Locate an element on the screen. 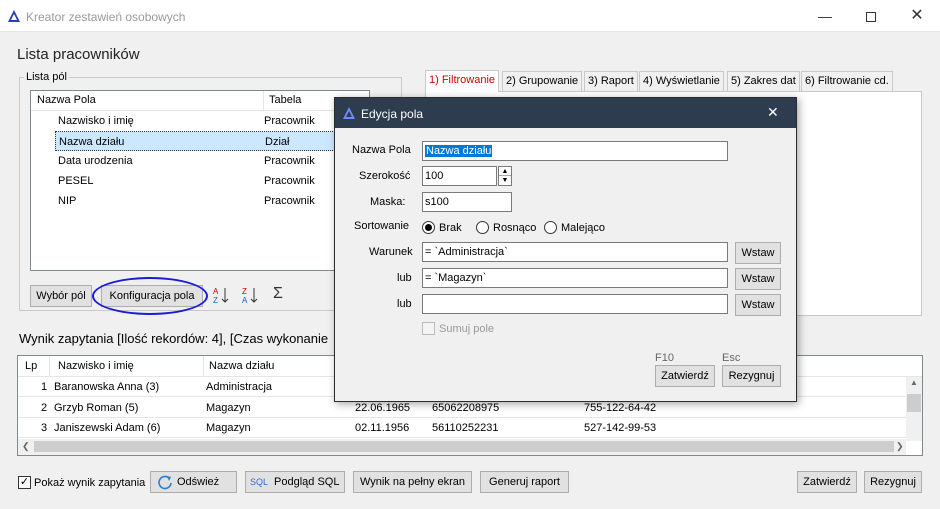 The height and width of the screenshot is (509, 940). fields-list-header: Nazwa Pola Tabela is located at coordinates (200, 101).